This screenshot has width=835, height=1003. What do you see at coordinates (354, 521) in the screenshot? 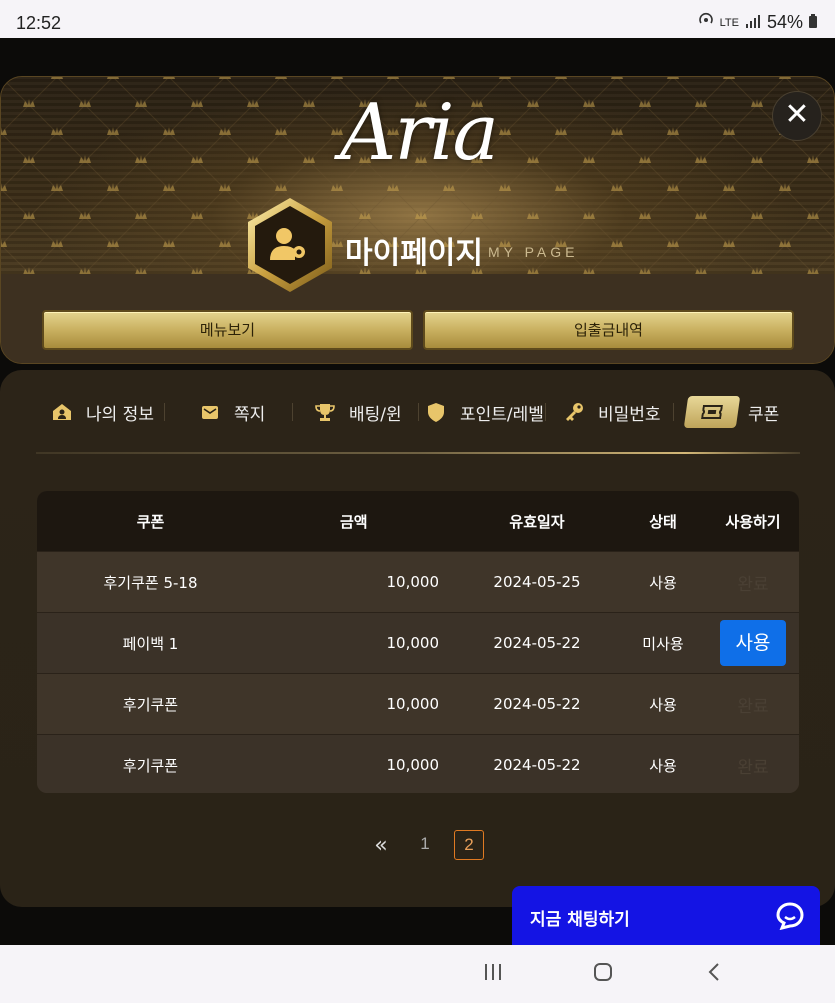
I see `col-amount: 금액` at bounding box center [354, 521].